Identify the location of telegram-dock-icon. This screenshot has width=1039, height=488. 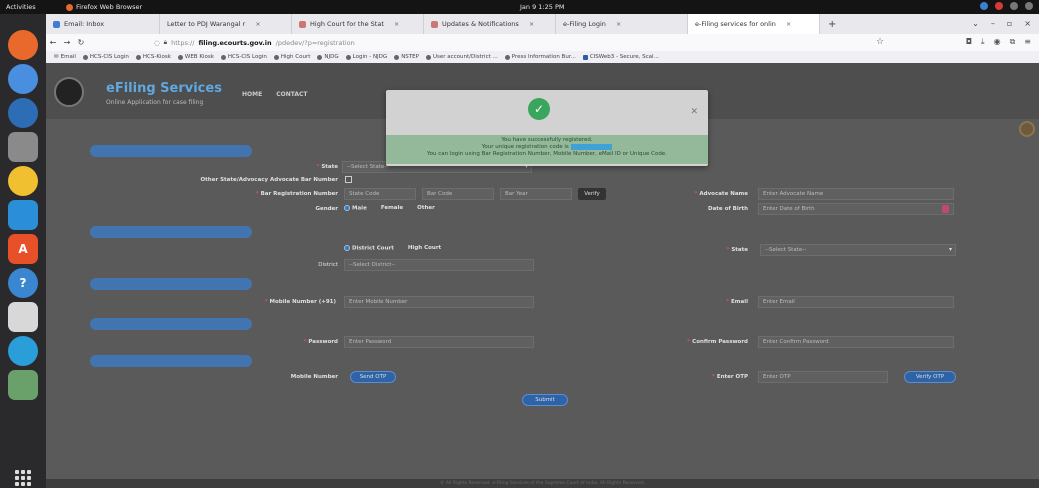
(23, 351).